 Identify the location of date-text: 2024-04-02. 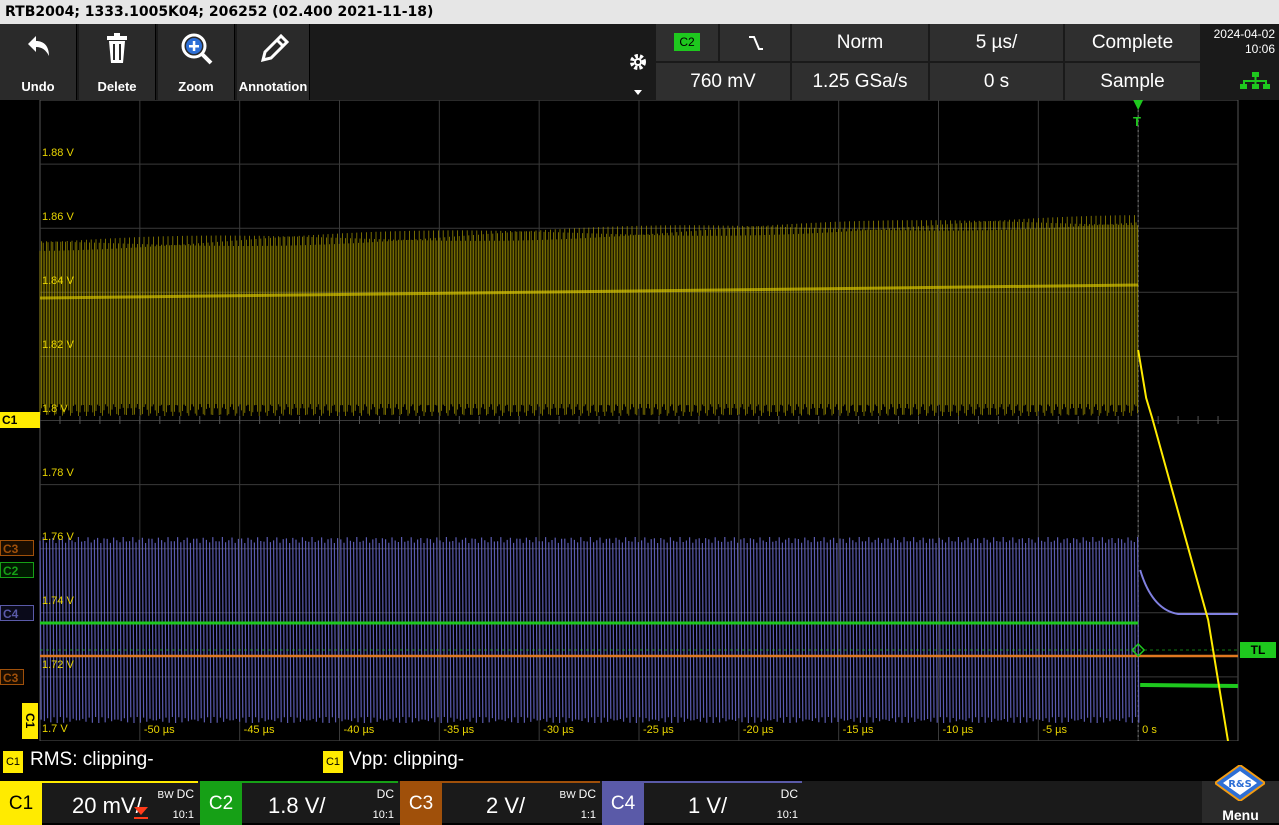
(1244, 34).